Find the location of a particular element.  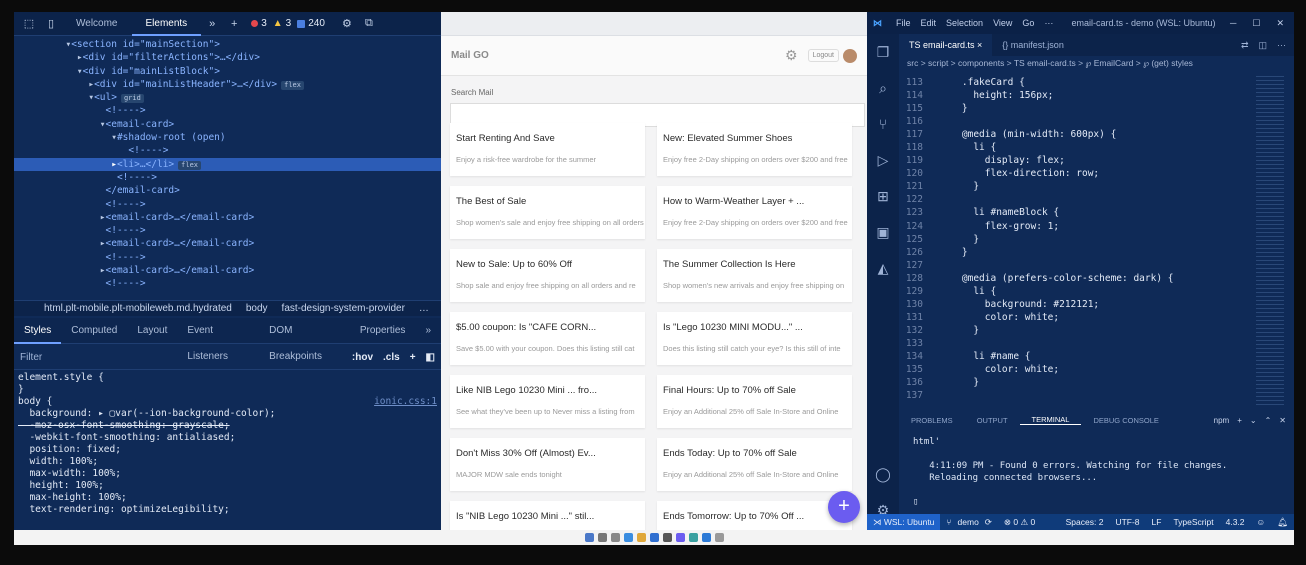

start-icon is located at coordinates (589, 537).